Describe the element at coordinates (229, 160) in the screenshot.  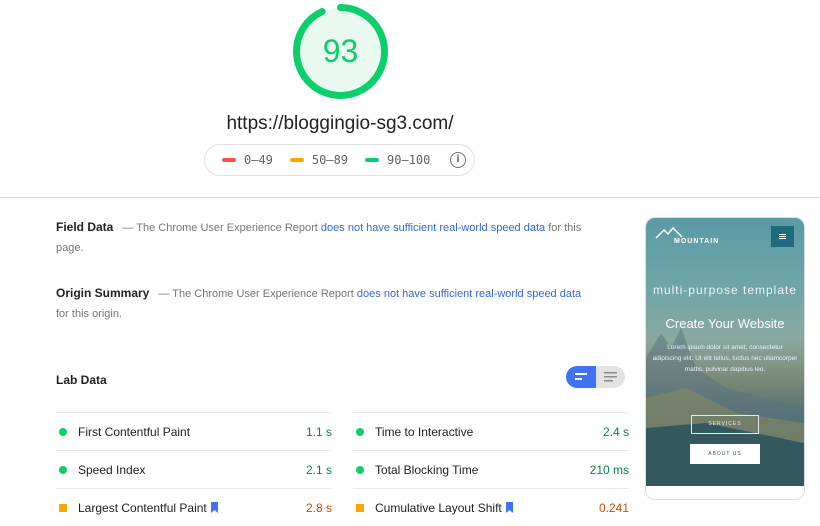
I see `fail-bar-icon` at that location.